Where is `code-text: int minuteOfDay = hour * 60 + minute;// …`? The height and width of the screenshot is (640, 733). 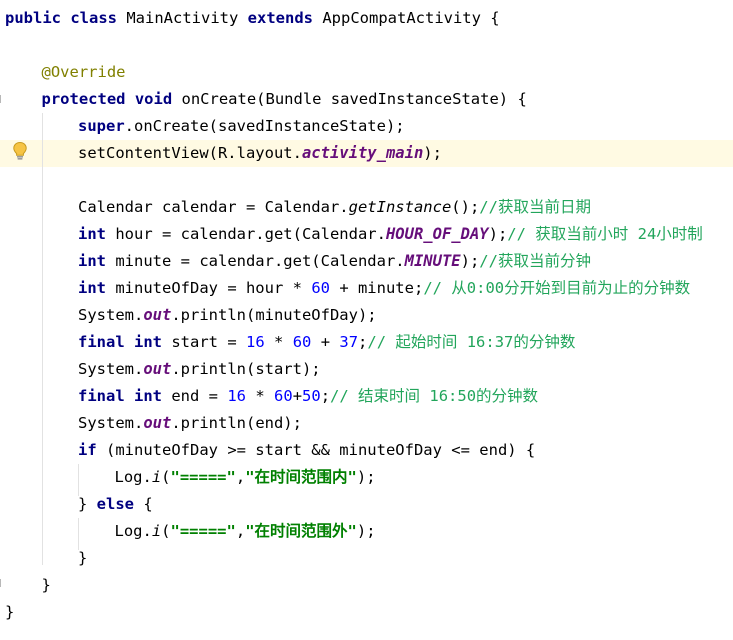 code-text: int minuteOfDay = hour * 60 + minute;// … is located at coordinates (384, 288).